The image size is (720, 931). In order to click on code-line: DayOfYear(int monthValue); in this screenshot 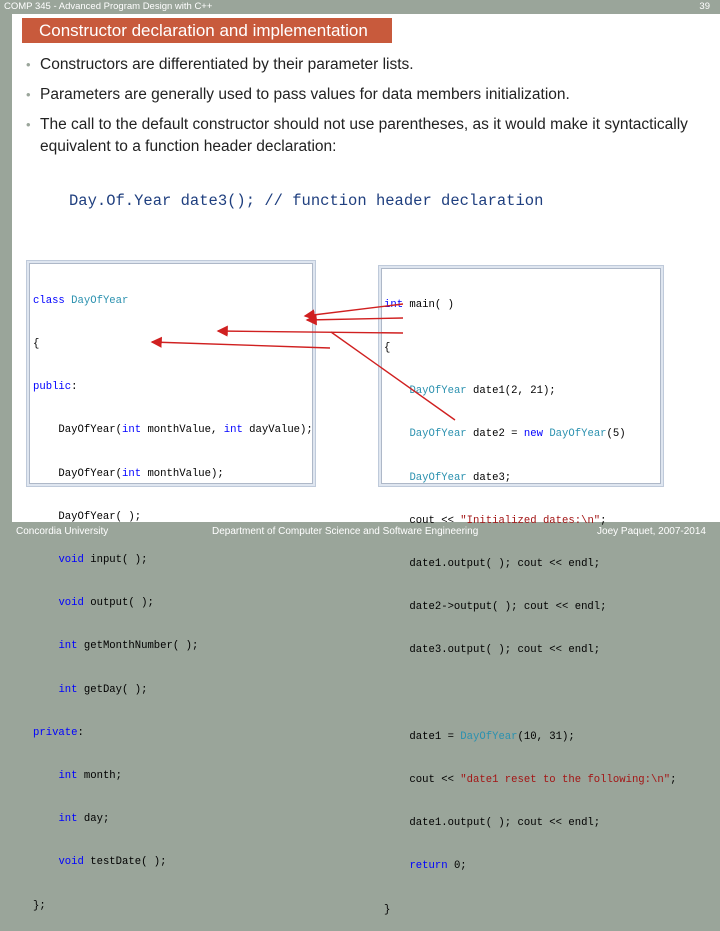, I will do `click(128, 473)`.